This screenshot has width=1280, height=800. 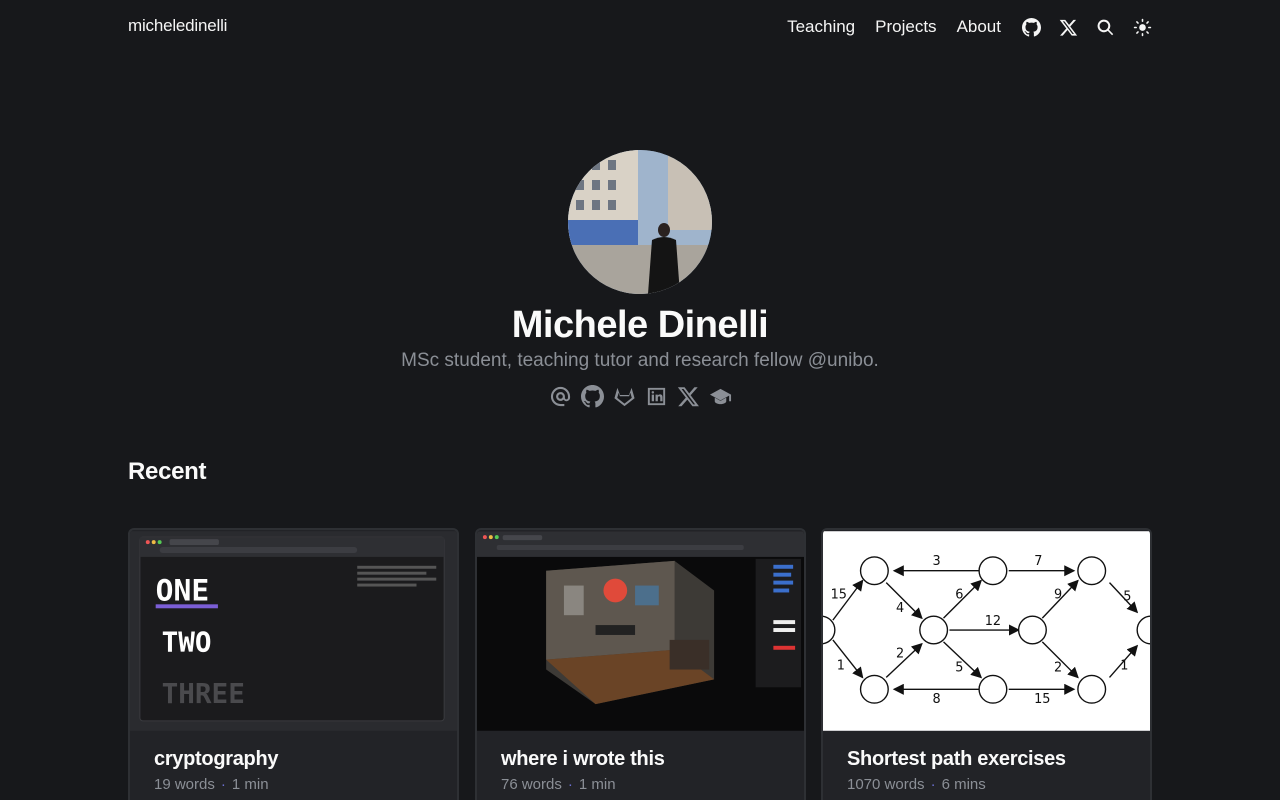 What do you see at coordinates (1142, 27) in the screenshot?
I see `theme-toggle-icon` at bounding box center [1142, 27].